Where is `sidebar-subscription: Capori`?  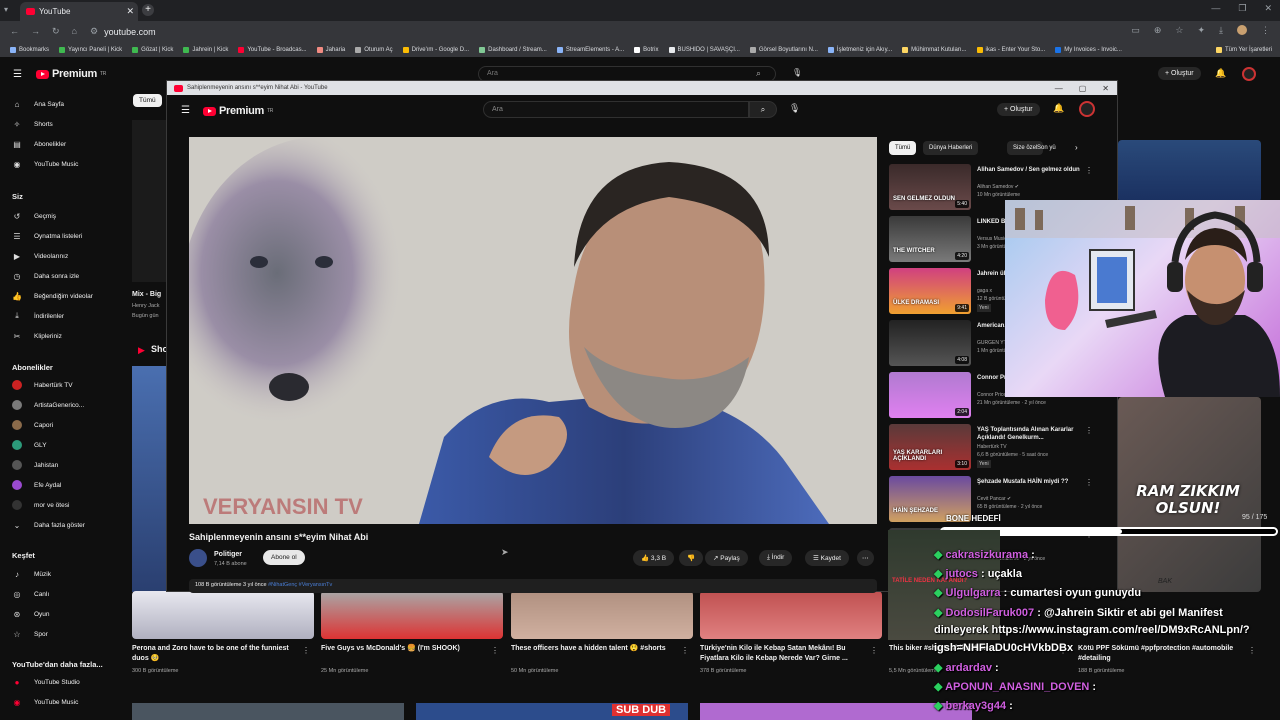 sidebar-subscription: Capori is located at coordinates (32, 425).